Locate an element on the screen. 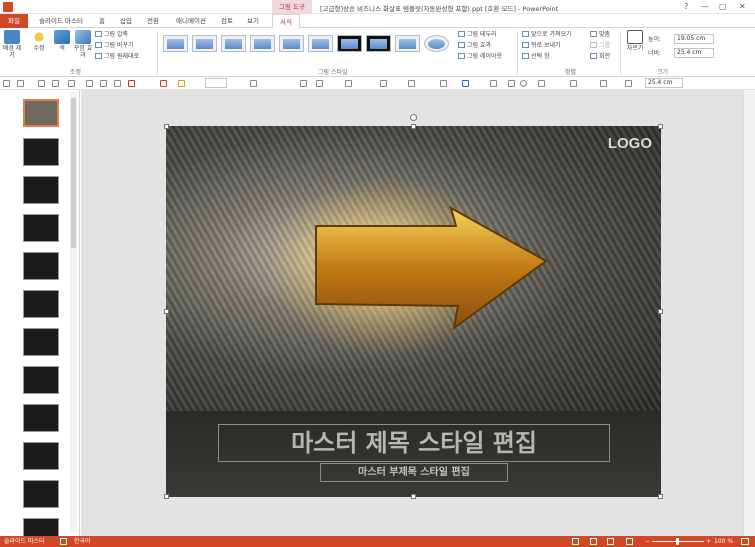  picture-border-button: 그림 테두리 is located at coordinates (477, 35).